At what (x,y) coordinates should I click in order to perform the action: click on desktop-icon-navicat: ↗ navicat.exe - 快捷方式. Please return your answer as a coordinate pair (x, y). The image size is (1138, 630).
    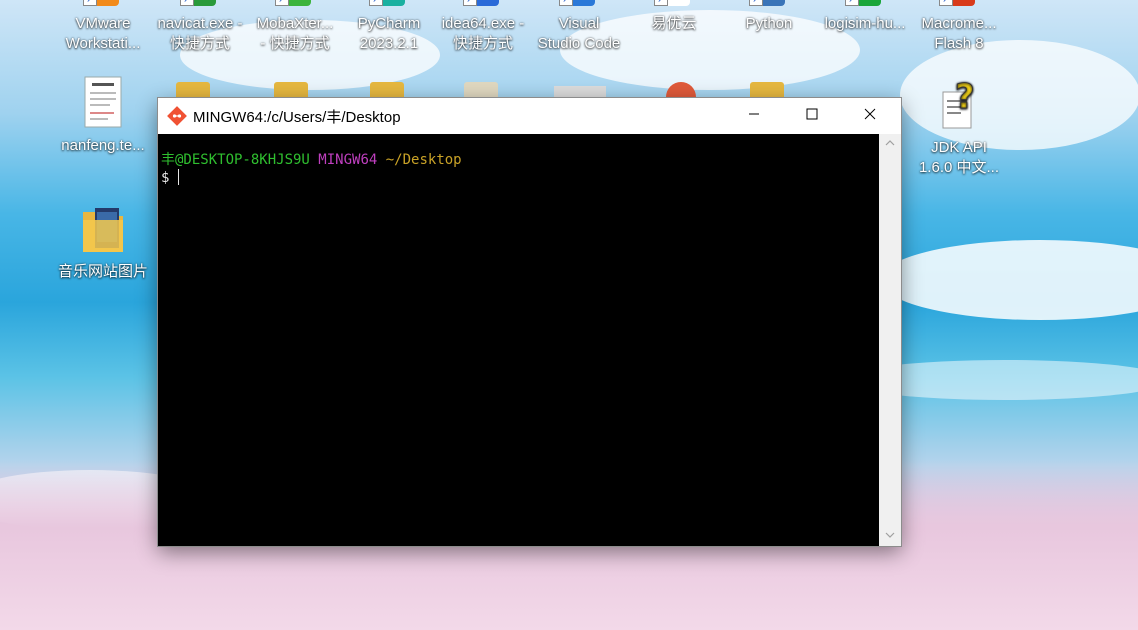
    Looking at the image, I should click on (200, 27).